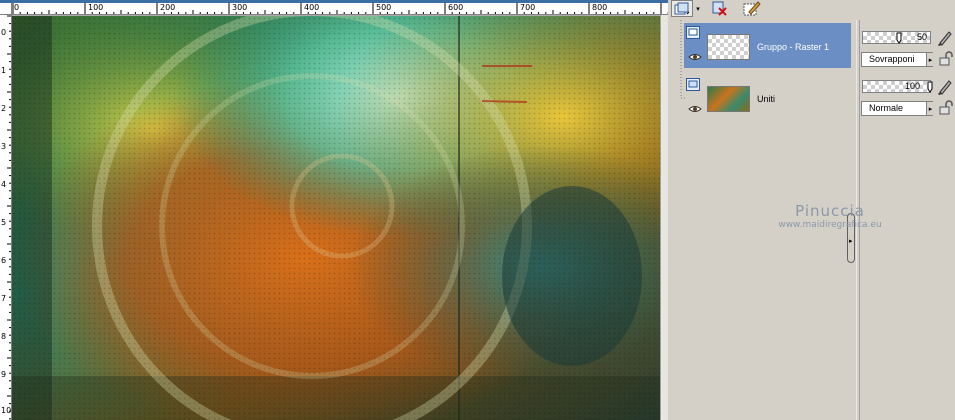  Describe the element at coordinates (528, 7) in the screenshot. I see `ruler-label: 700` at that location.